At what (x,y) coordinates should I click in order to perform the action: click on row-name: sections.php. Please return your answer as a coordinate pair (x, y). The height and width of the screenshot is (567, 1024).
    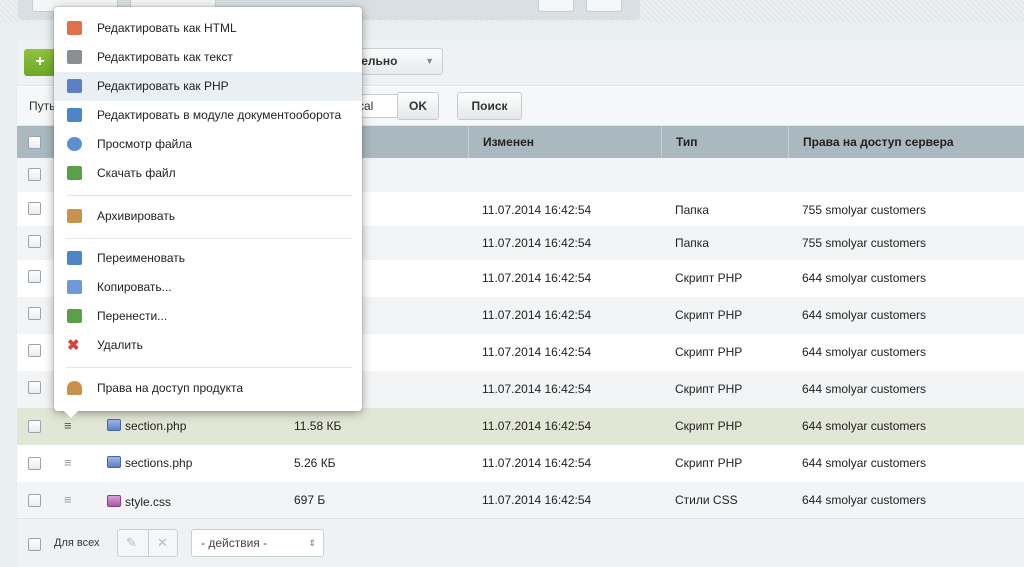
    Looking at the image, I should click on (149, 463).